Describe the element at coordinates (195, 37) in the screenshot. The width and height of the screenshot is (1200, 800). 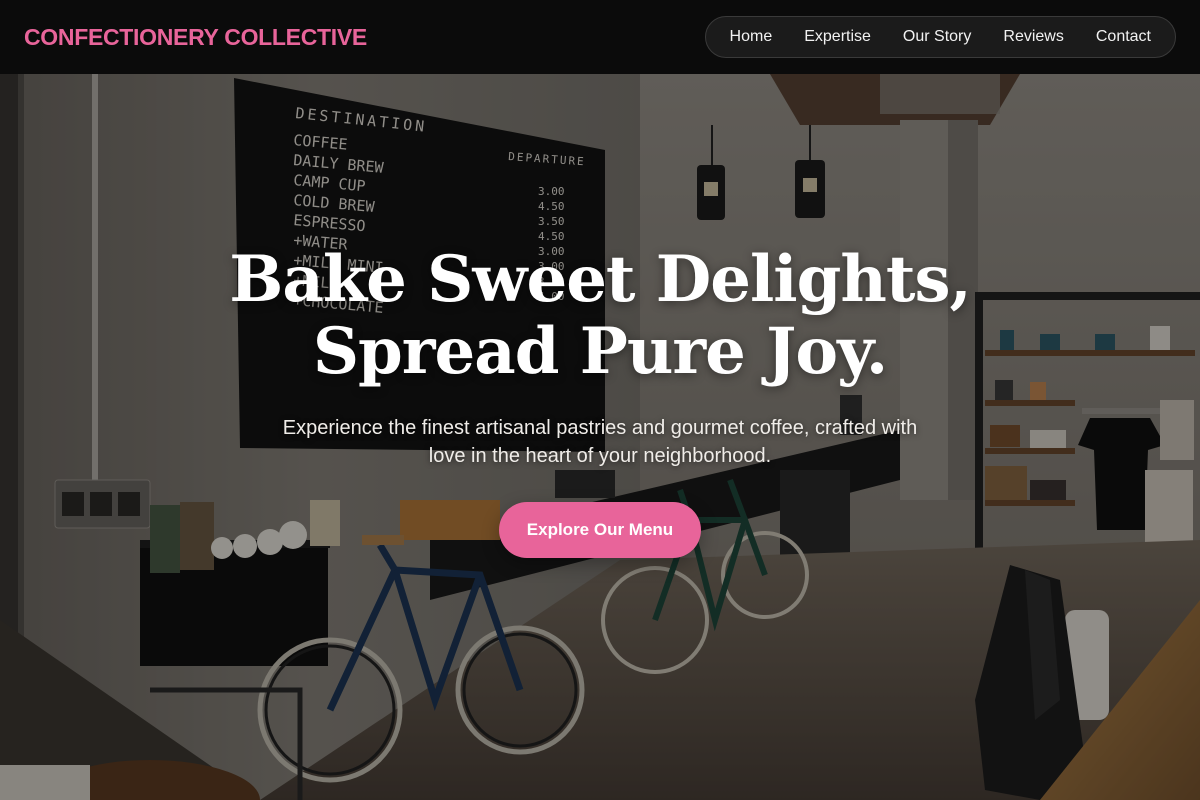
I see `brand-logo-text: CONFECTIONERY COLLECTIVE` at that location.